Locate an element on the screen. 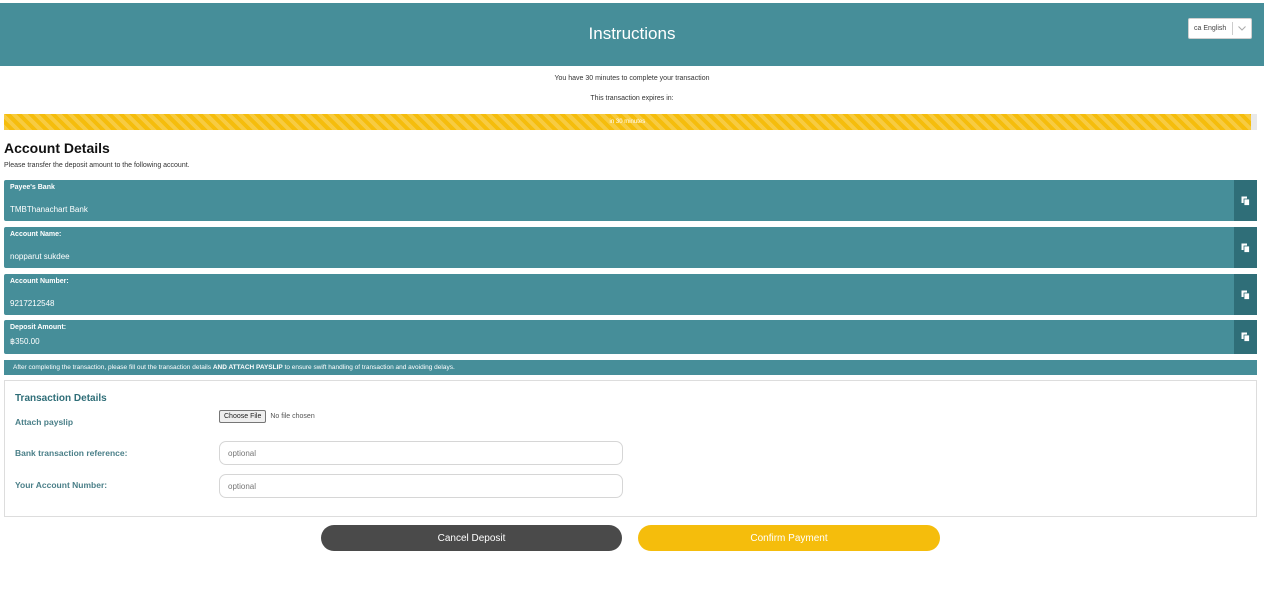  bank-reference-label: Bank transaction reference: is located at coordinates (71, 453).